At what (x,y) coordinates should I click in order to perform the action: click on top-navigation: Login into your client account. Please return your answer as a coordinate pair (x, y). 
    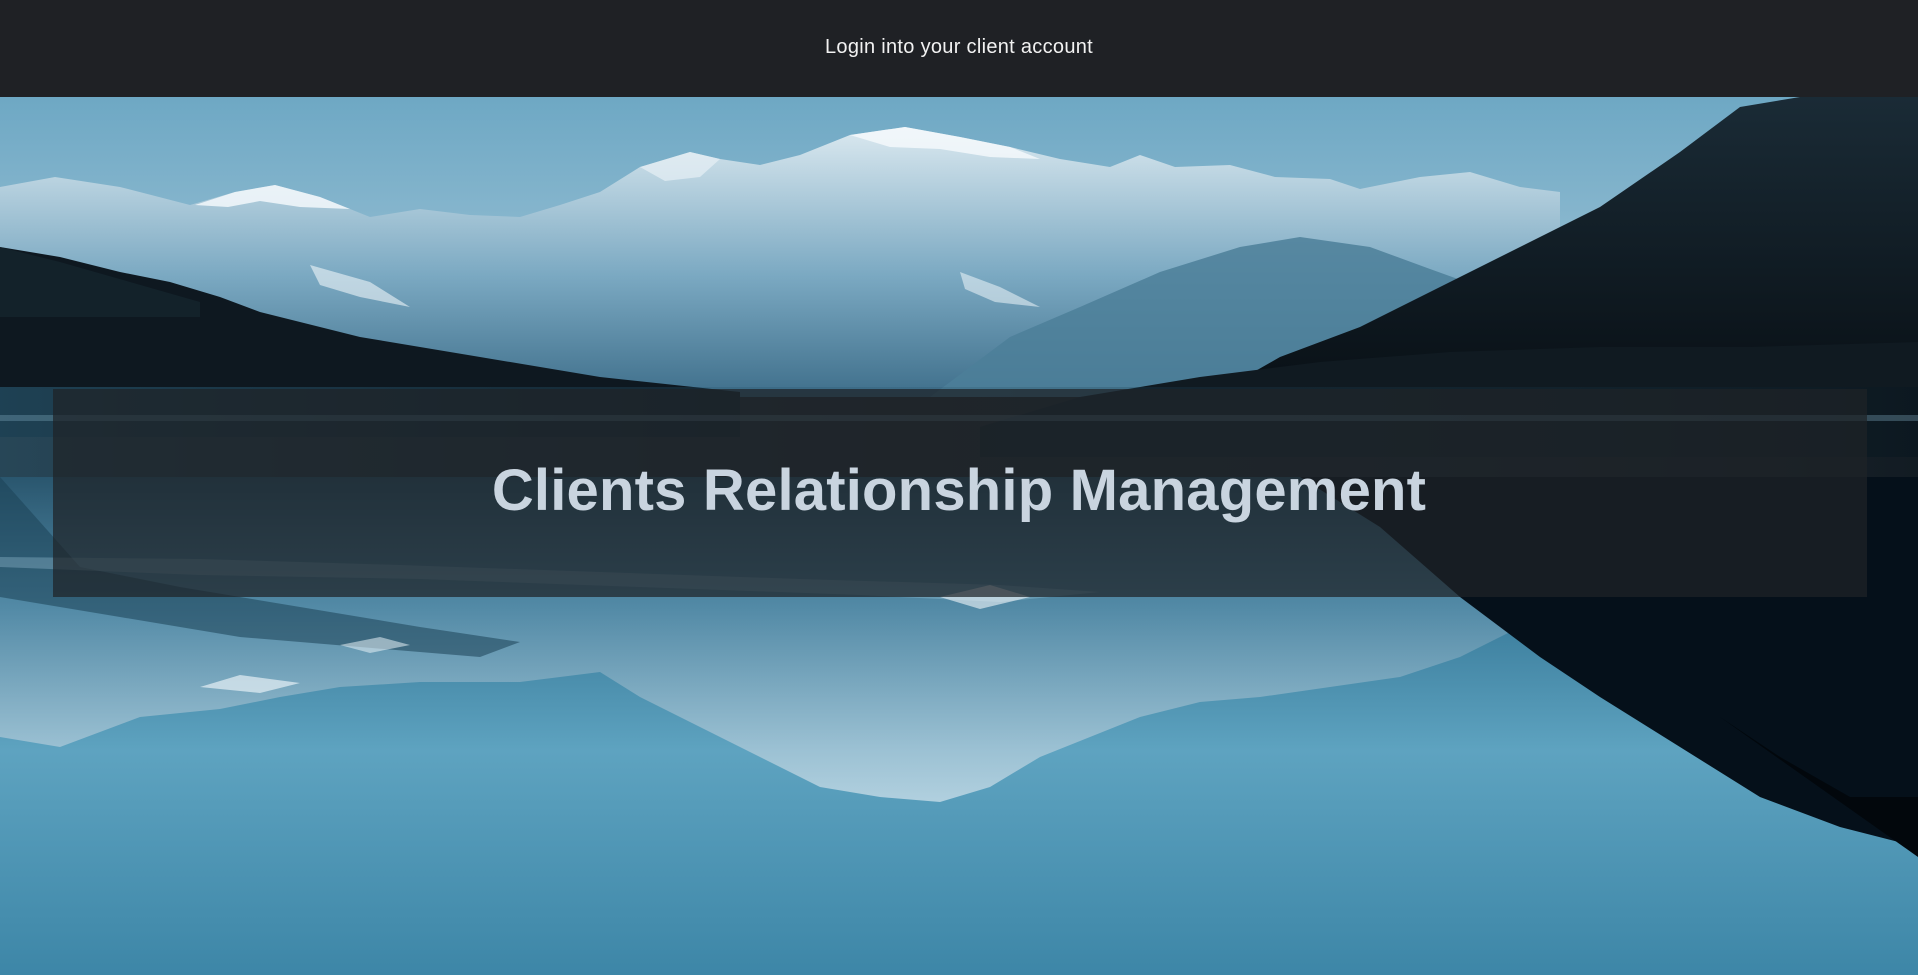
    Looking at the image, I should click on (959, 48).